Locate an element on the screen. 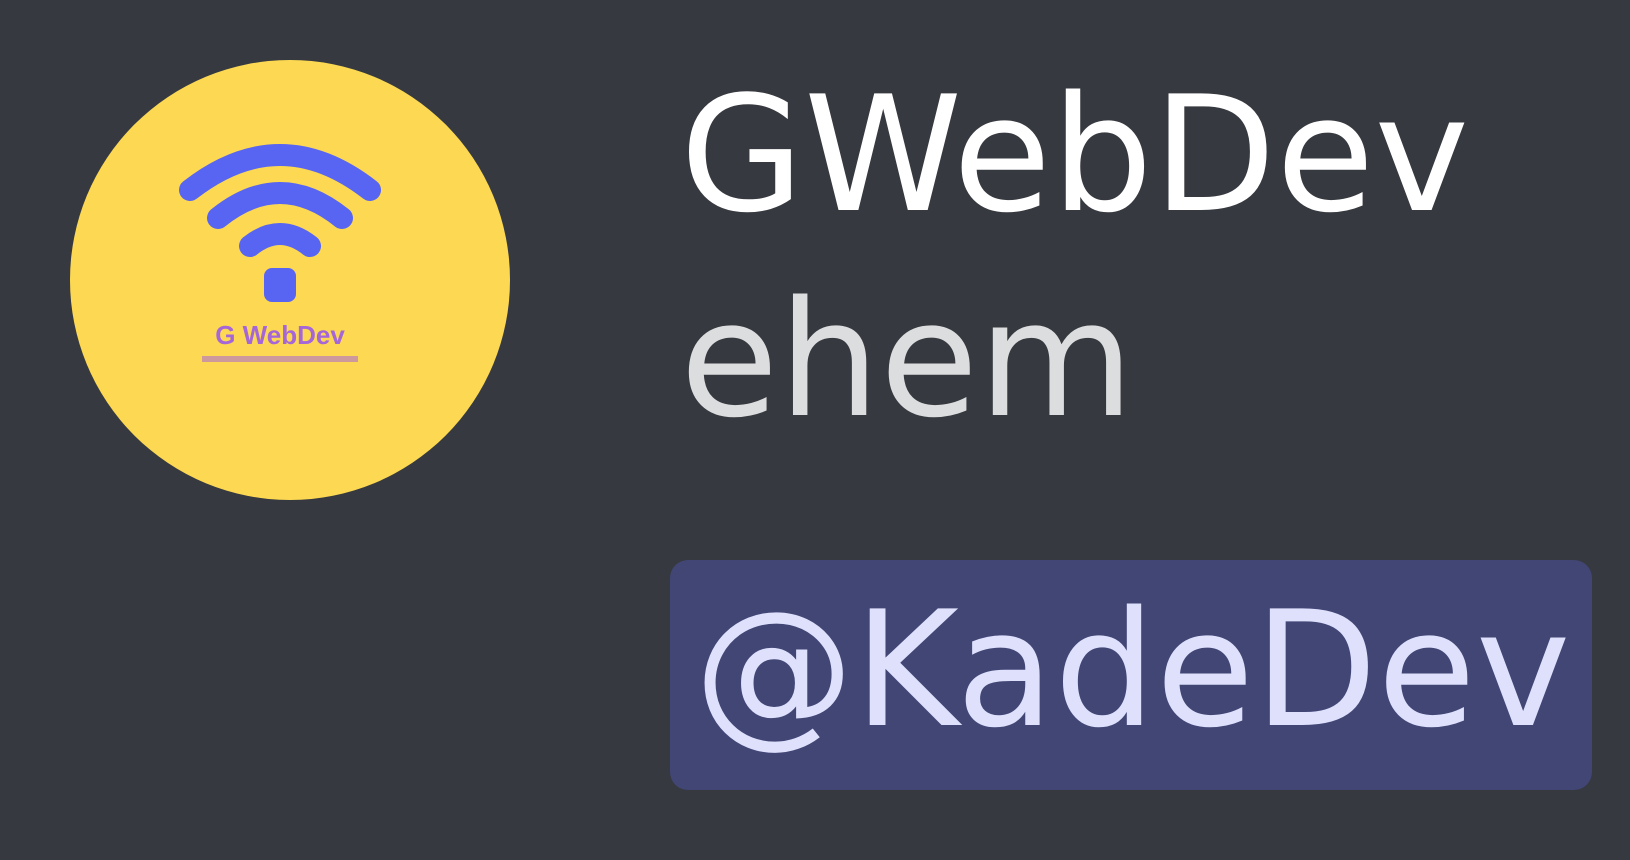 The height and width of the screenshot is (860, 1630). wifi-signal-icon: G WebDev is located at coordinates (280, 253).